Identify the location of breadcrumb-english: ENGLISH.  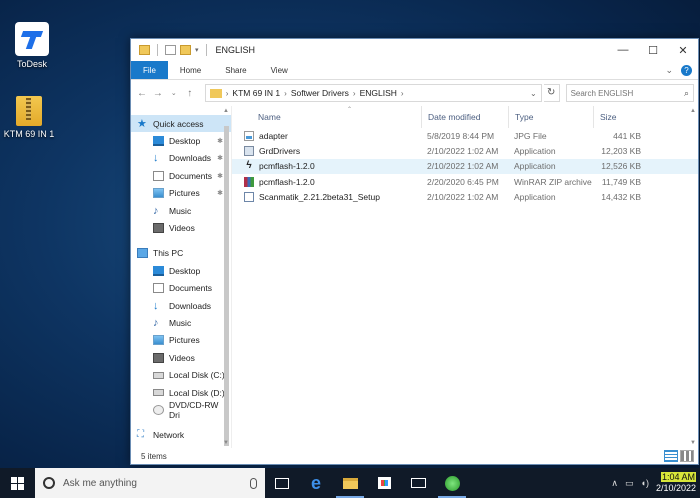
(378, 93).